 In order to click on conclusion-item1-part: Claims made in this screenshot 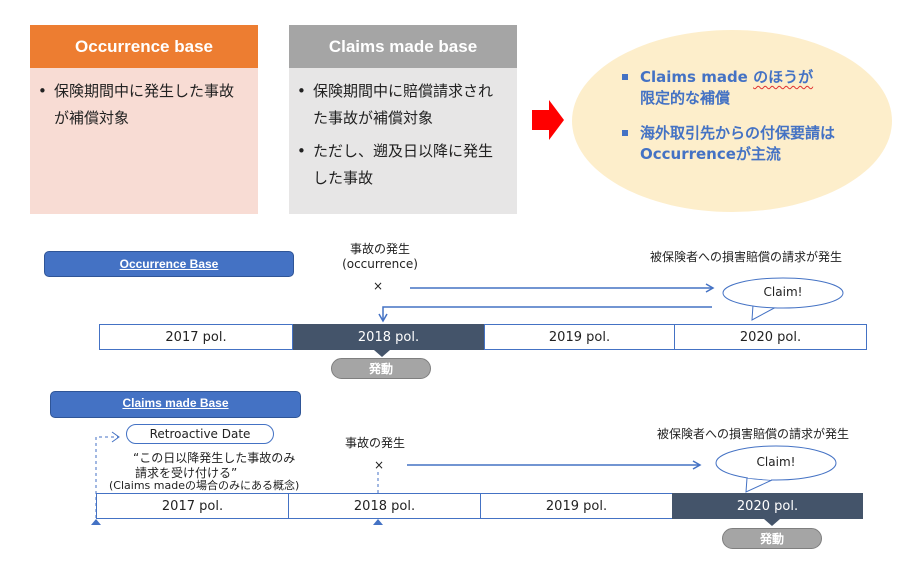, I will do `click(697, 77)`.